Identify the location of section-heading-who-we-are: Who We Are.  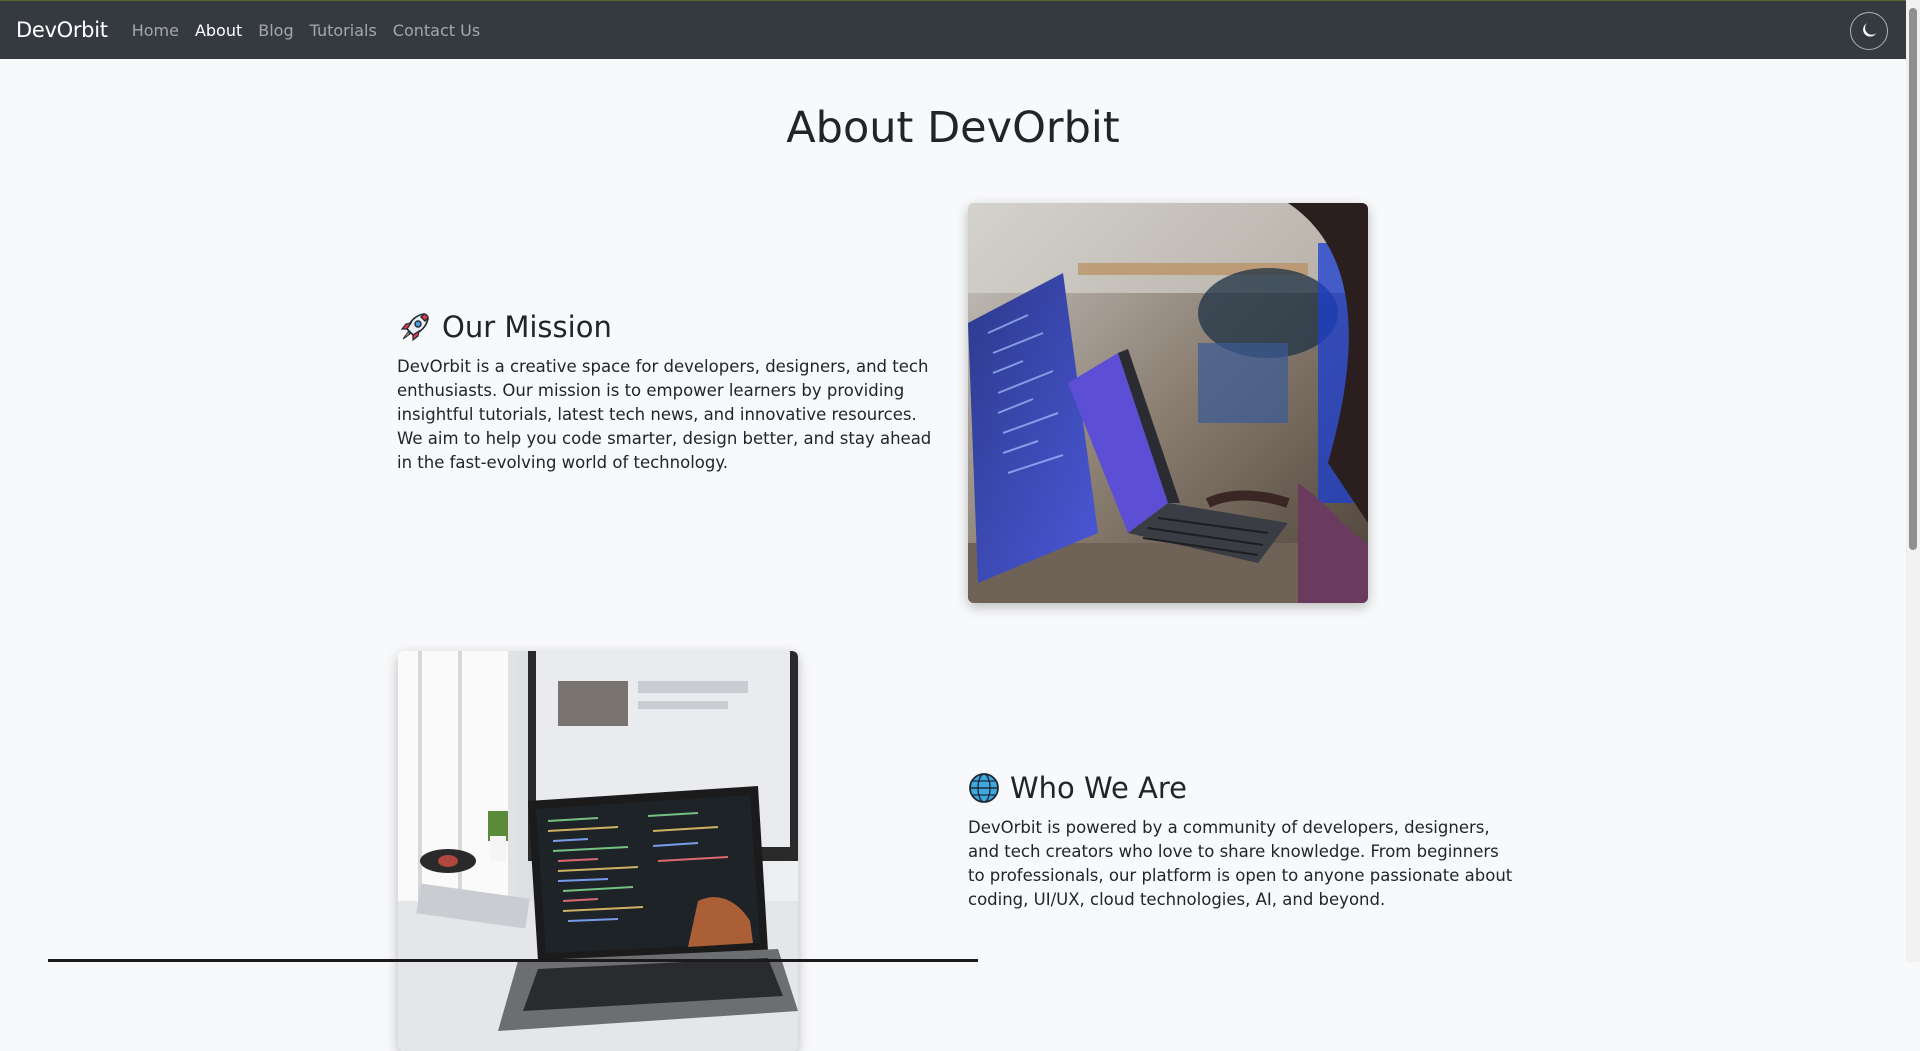
(1077, 788).